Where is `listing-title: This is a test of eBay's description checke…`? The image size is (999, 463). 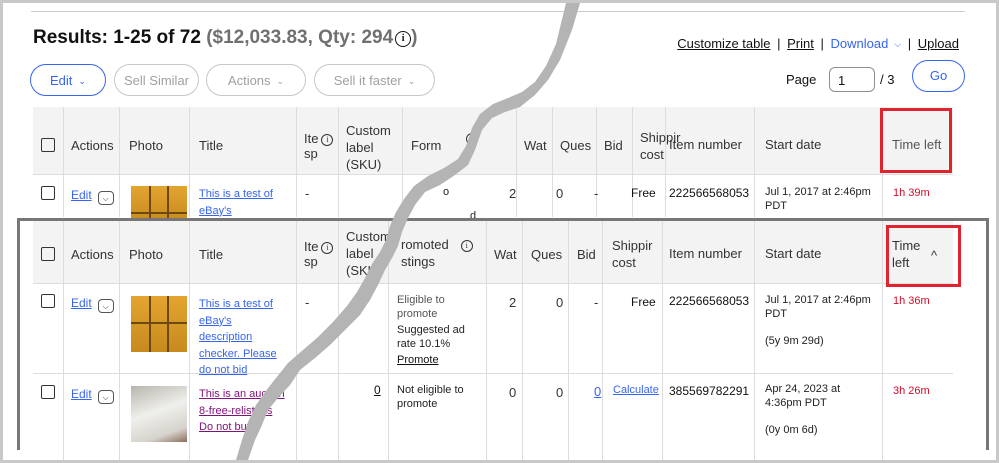 listing-title: This is a test of eBay's description checke… is located at coordinates (238, 336).